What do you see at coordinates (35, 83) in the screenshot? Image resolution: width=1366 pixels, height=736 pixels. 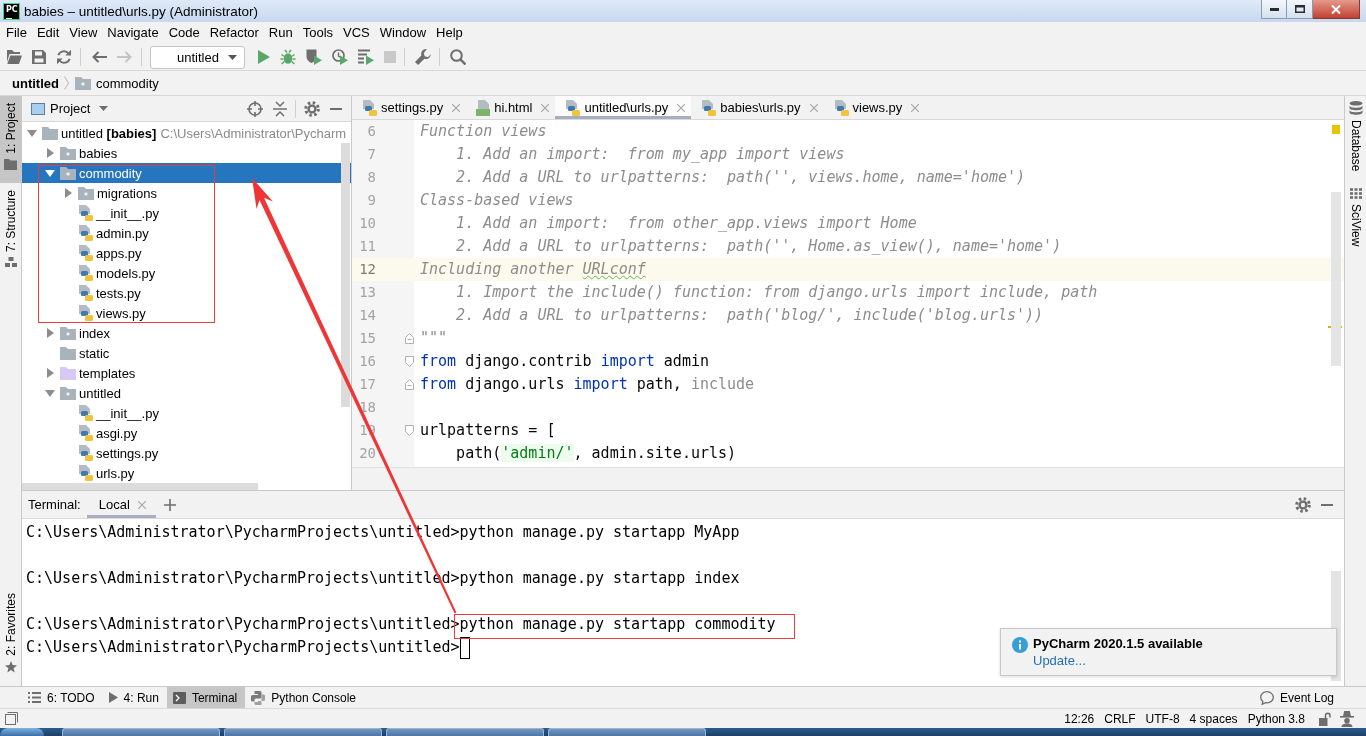 I see `breadcrumb-item: untitled` at bounding box center [35, 83].